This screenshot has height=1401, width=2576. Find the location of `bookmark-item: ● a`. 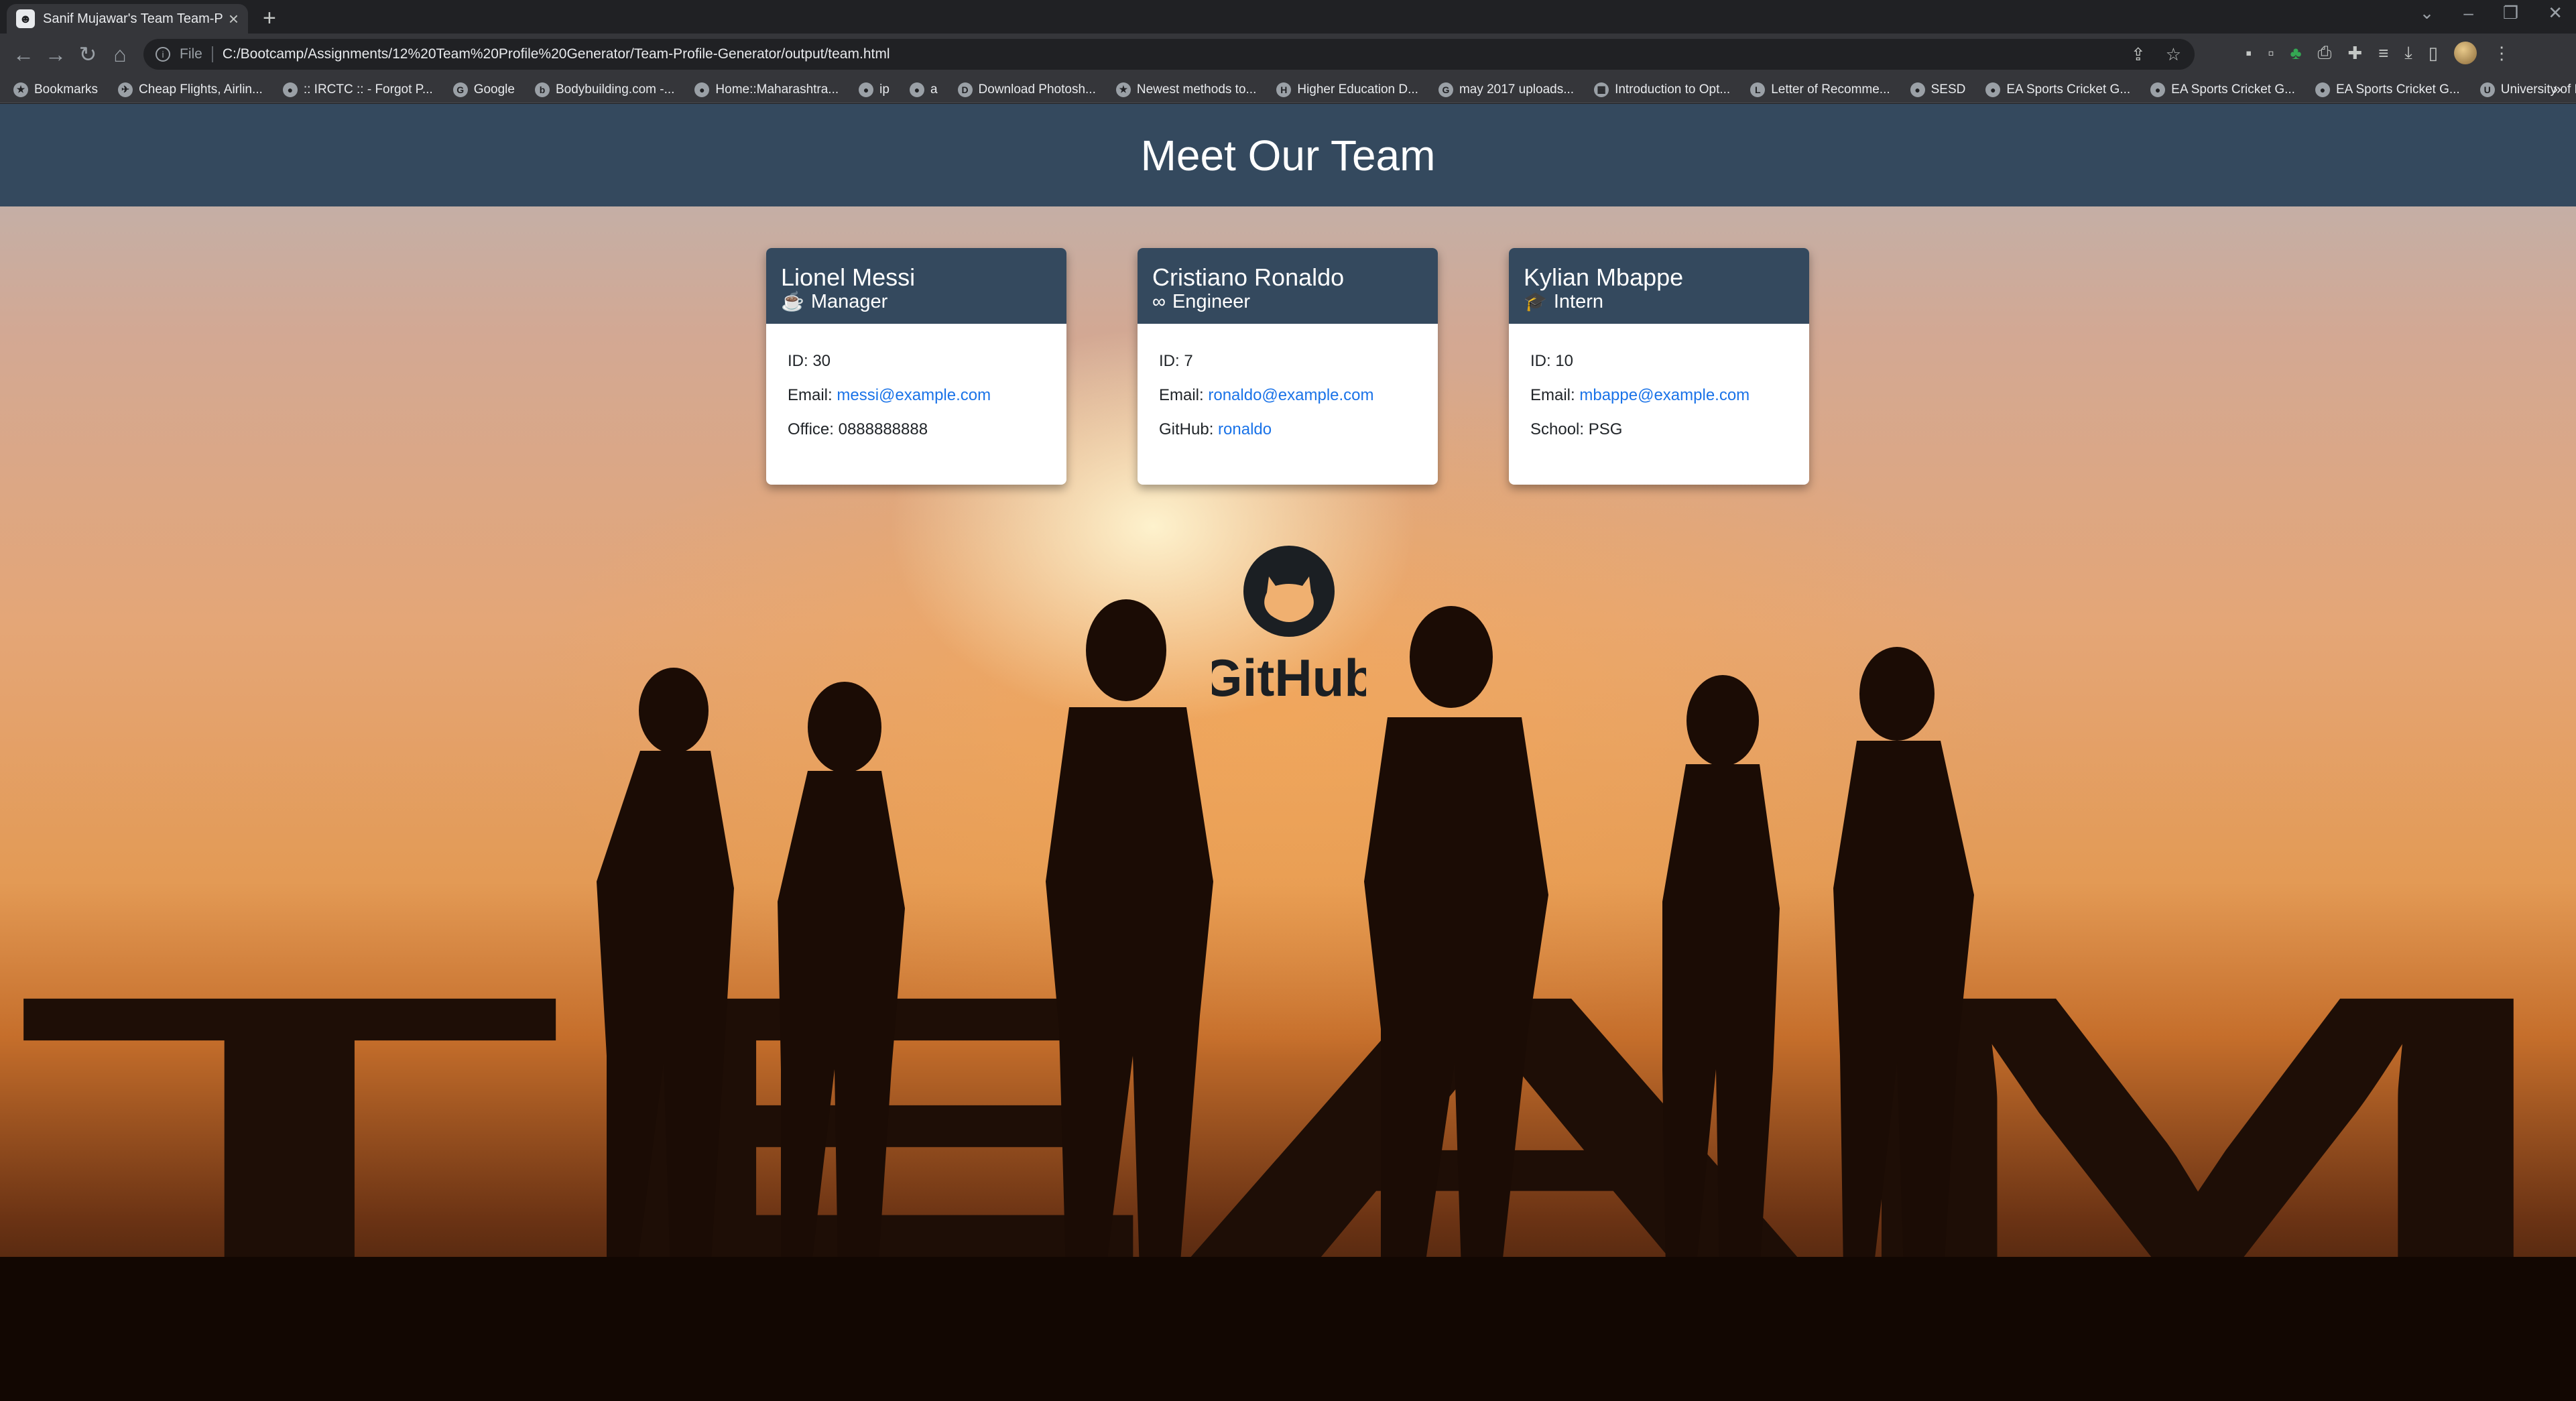

bookmark-item: ● a is located at coordinates (923, 89).